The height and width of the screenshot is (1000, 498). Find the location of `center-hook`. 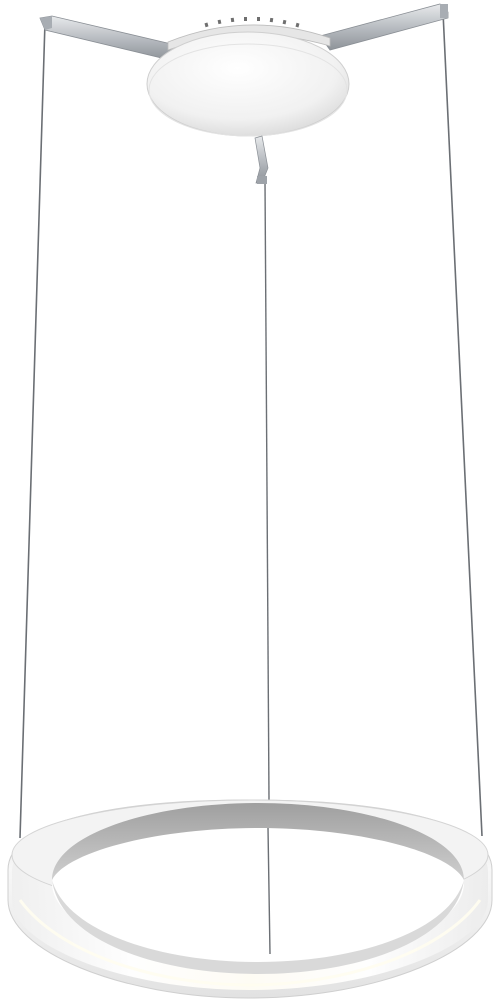

center-hook is located at coordinates (261, 159).